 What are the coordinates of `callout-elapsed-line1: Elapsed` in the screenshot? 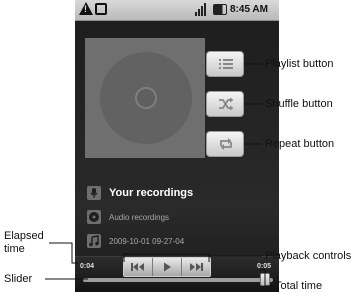 It's located at (24, 236).